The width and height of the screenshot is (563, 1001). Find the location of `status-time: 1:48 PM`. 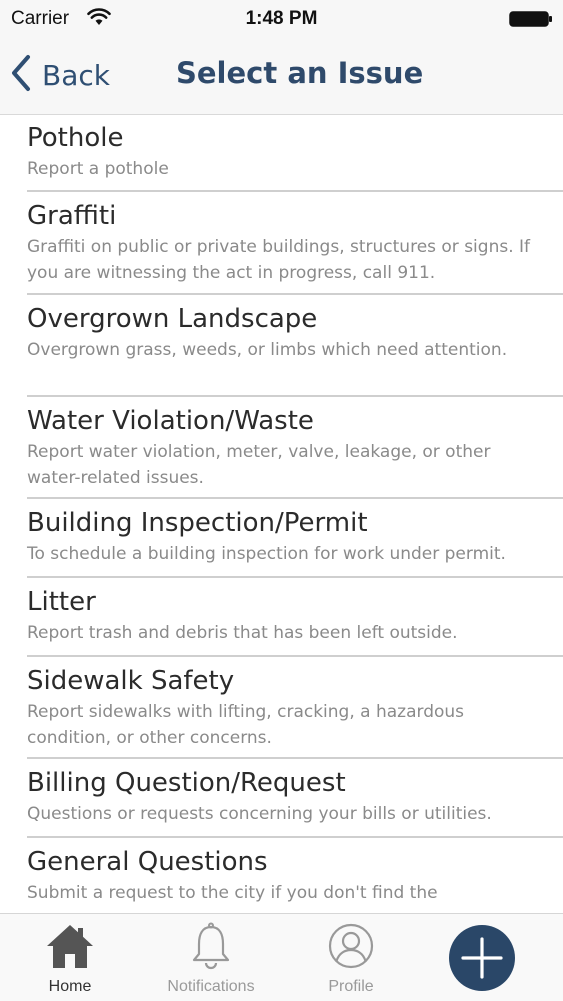

status-time: 1:48 PM is located at coordinates (281, 18).